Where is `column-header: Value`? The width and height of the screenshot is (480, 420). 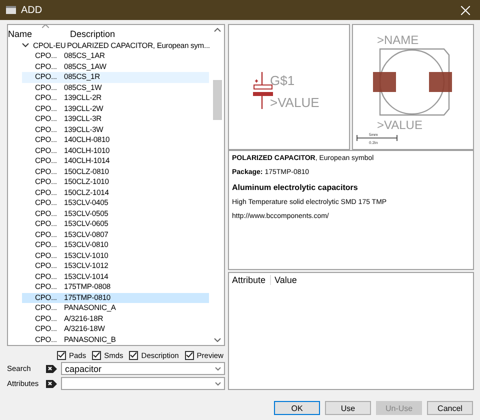 column-header: Value is located at coordinates (285, 280).